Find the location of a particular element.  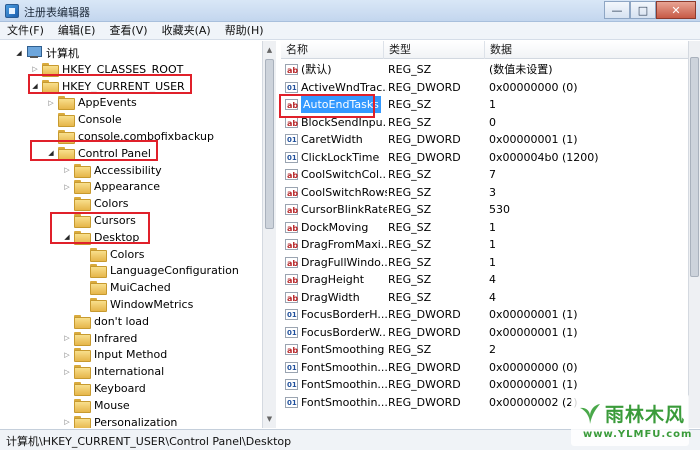

tree-item: ▷ AppEvents is located at coordinates (91, 102).